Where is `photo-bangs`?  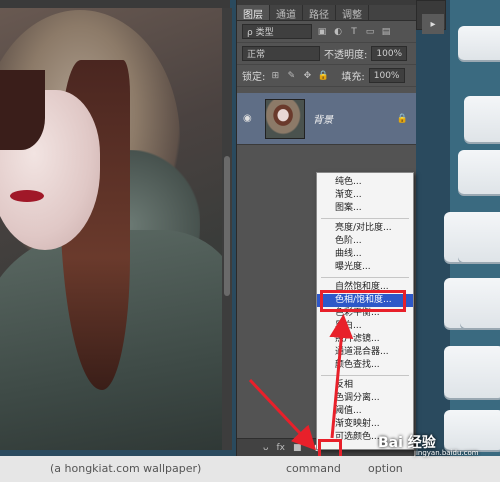
photo-bangs is located at coordinates (22, 110).